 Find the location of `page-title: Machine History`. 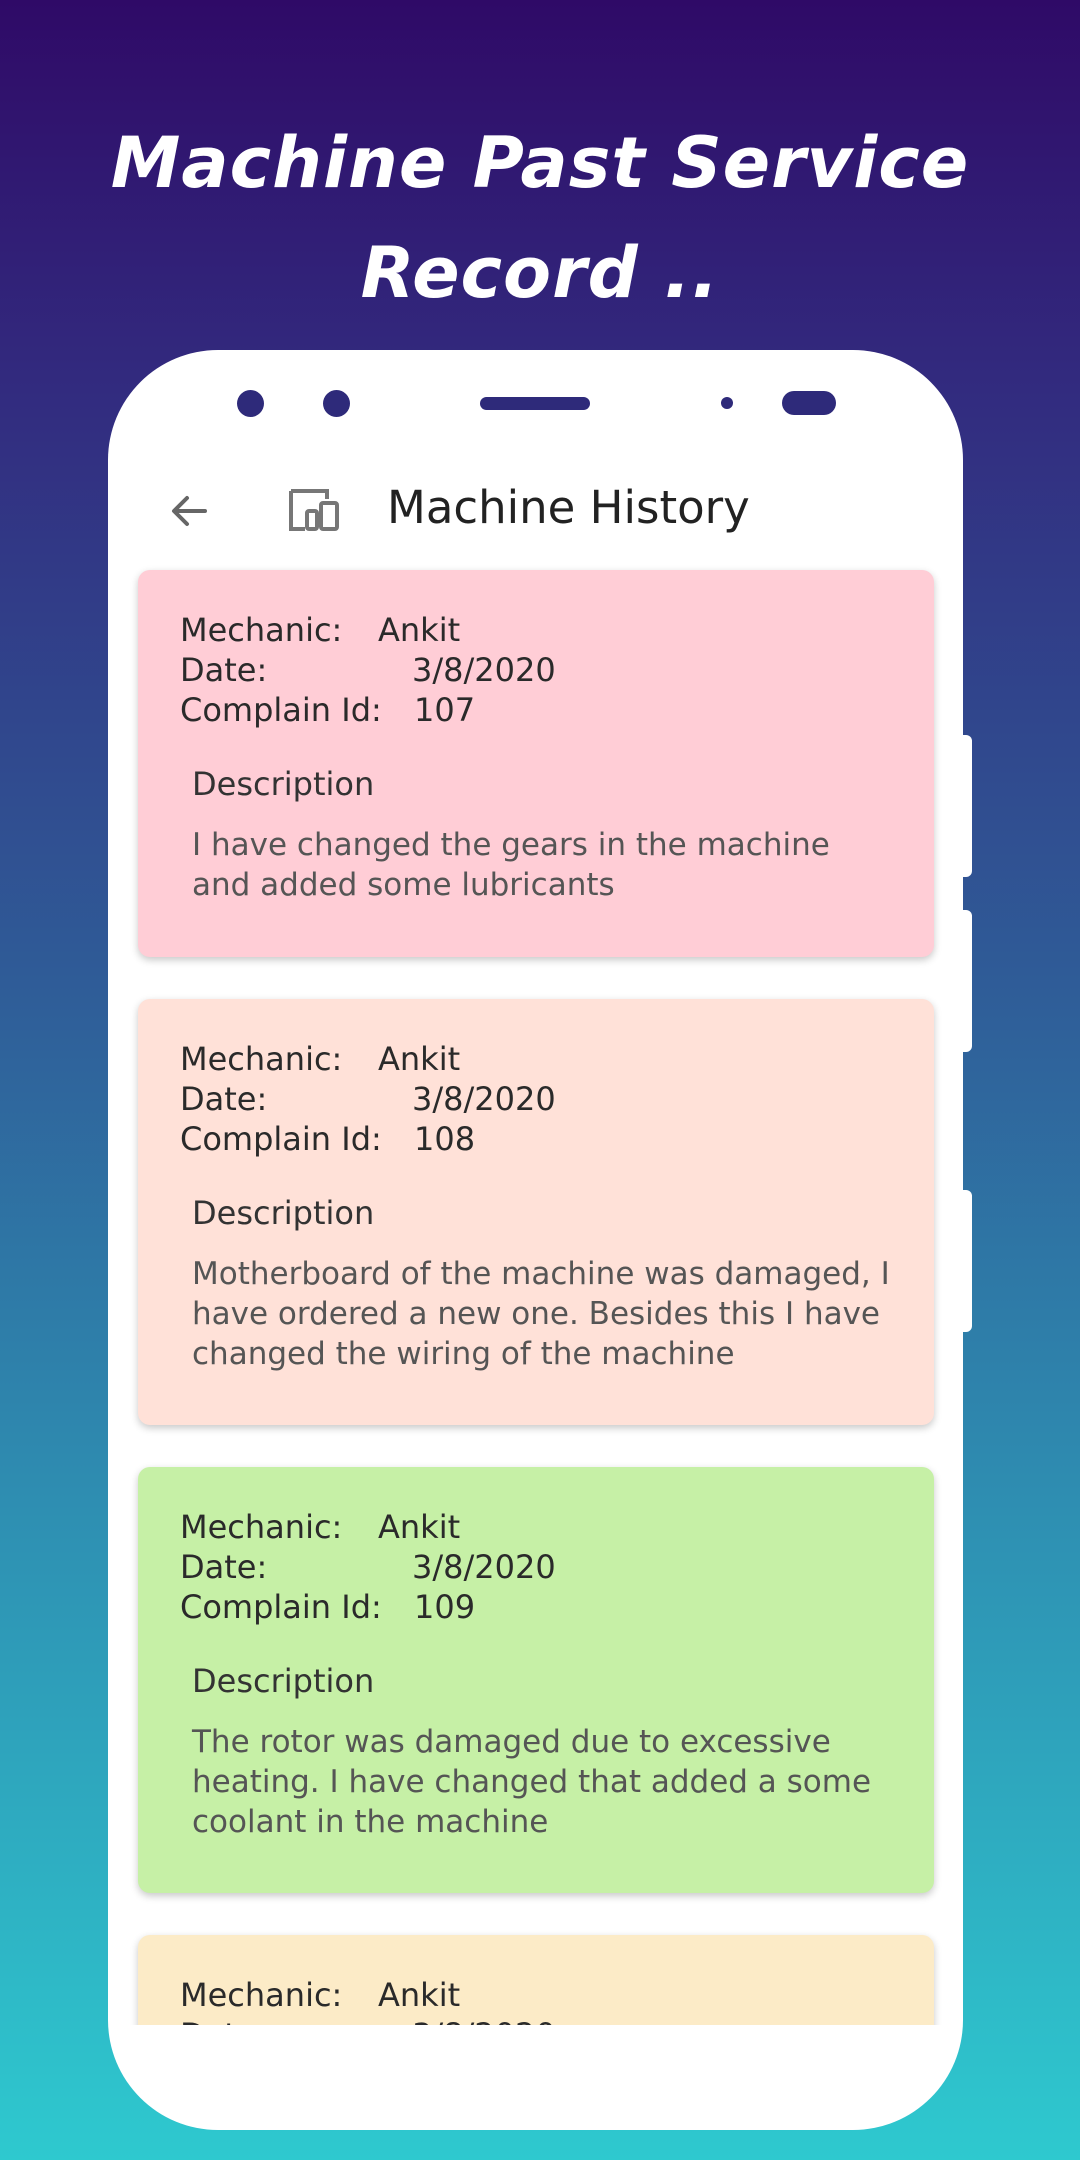

page-title: Machine History is located at coordinates (568, 507).